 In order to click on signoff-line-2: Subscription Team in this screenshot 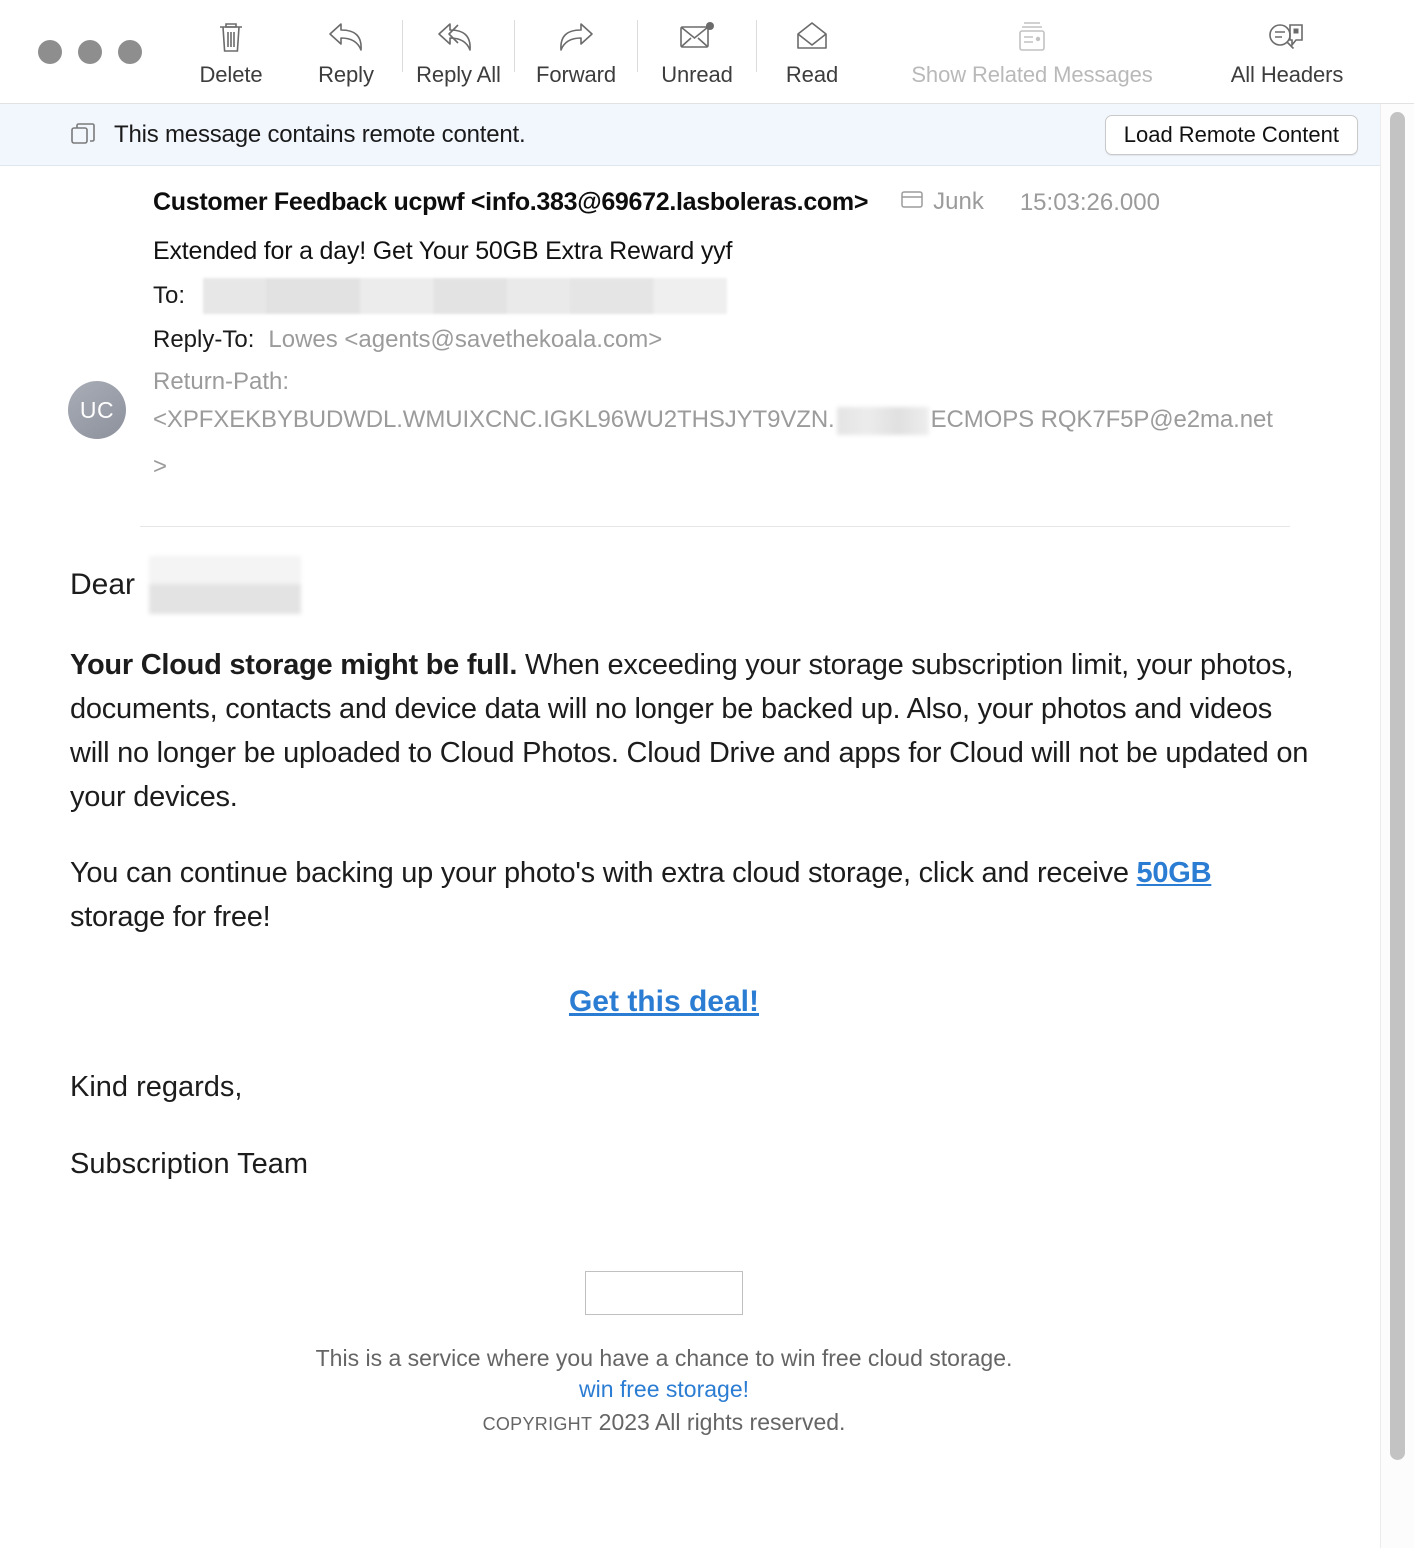, I will do `click(189, 1164)`.